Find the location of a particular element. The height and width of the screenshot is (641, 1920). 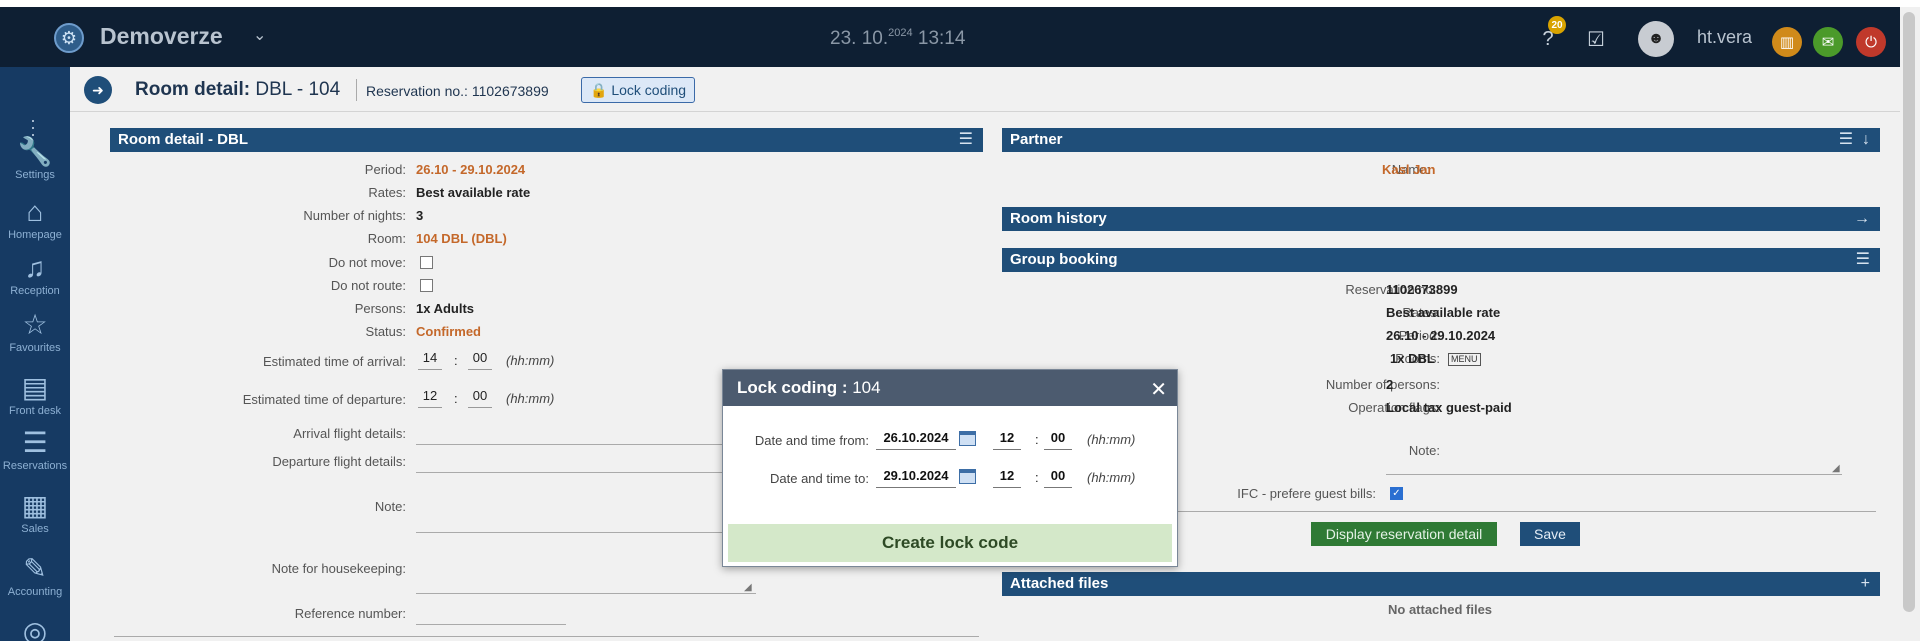

eta-label: Estimated time of arrival: is located at coordinates (334, 361).